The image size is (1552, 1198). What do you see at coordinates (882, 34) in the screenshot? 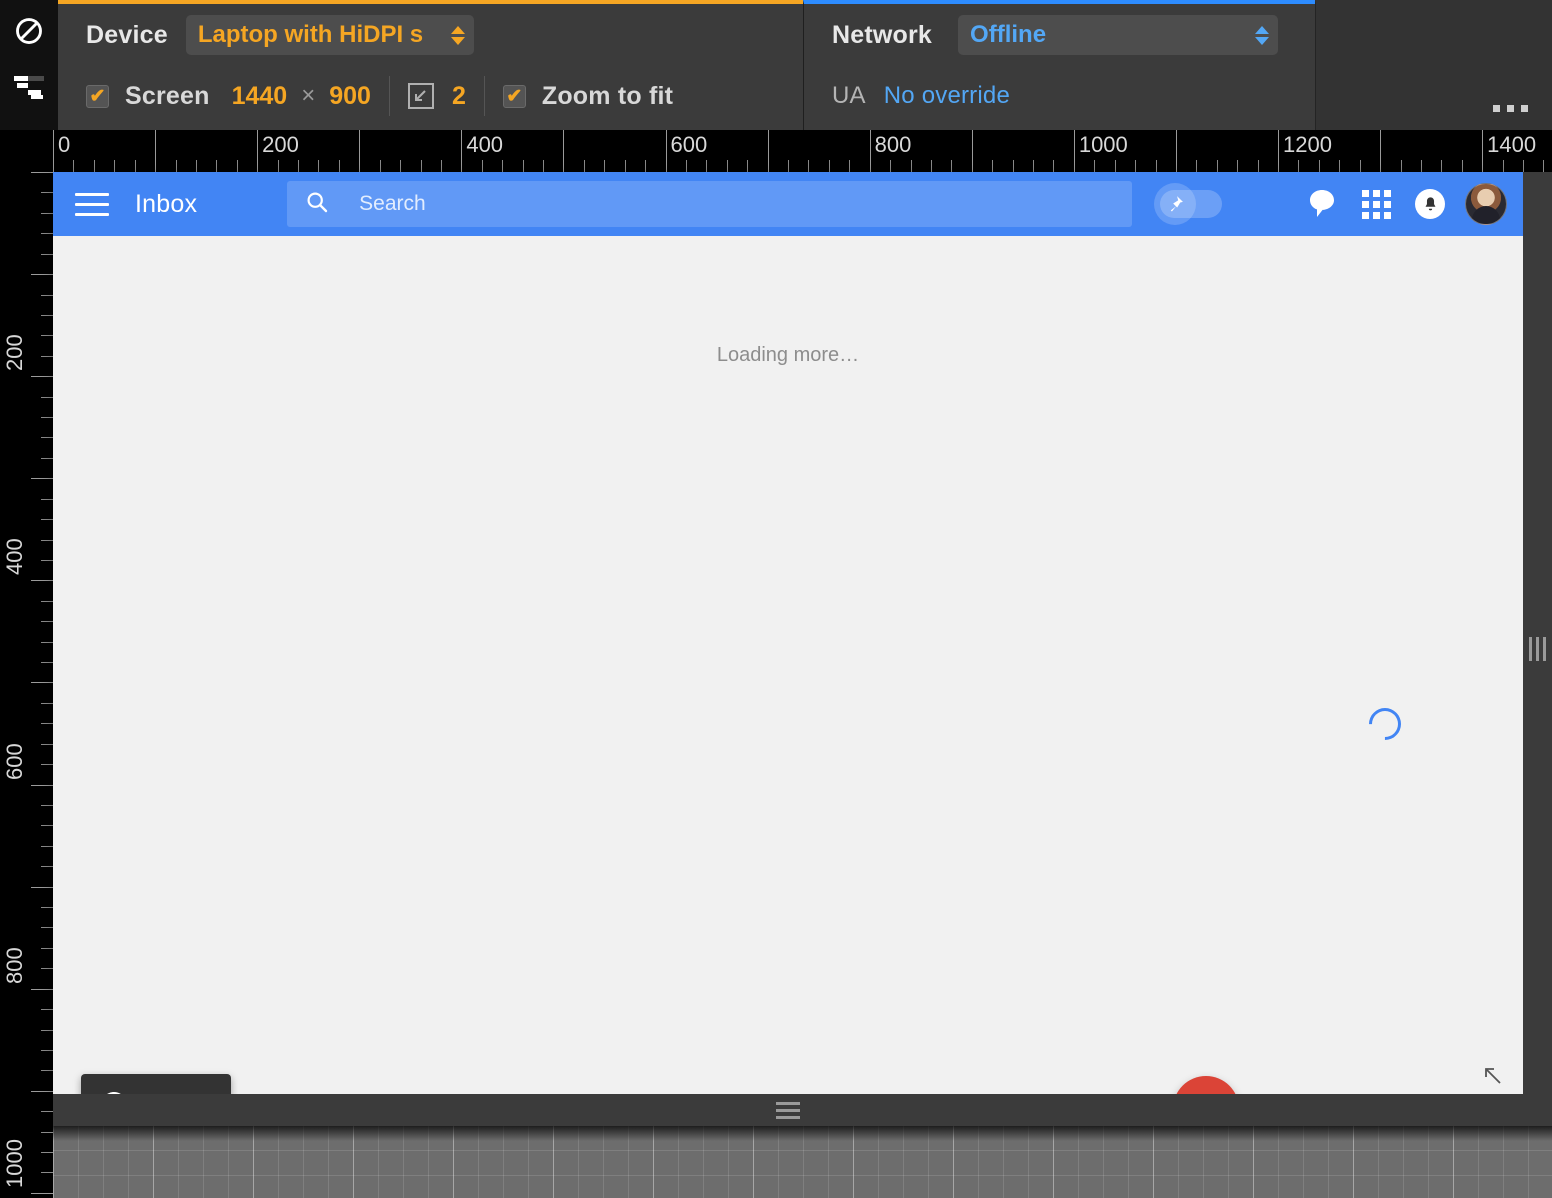
I see `network-label: Network` at bounding box center [882, 34].